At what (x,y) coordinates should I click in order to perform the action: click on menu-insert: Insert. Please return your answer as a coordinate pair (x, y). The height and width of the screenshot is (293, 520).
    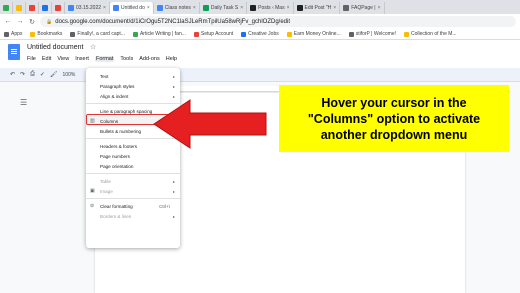
    Looking at the image, I should click on (82, 59).